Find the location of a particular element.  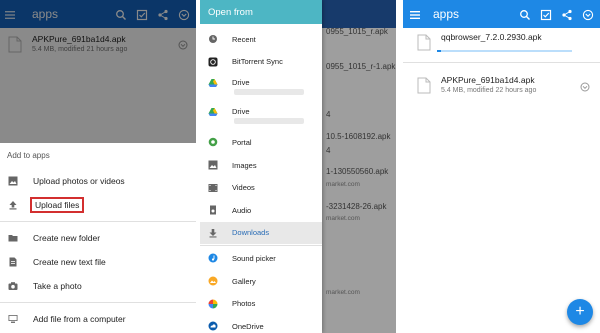

drawer-item-images: Images is located at coordinates (261, 165).